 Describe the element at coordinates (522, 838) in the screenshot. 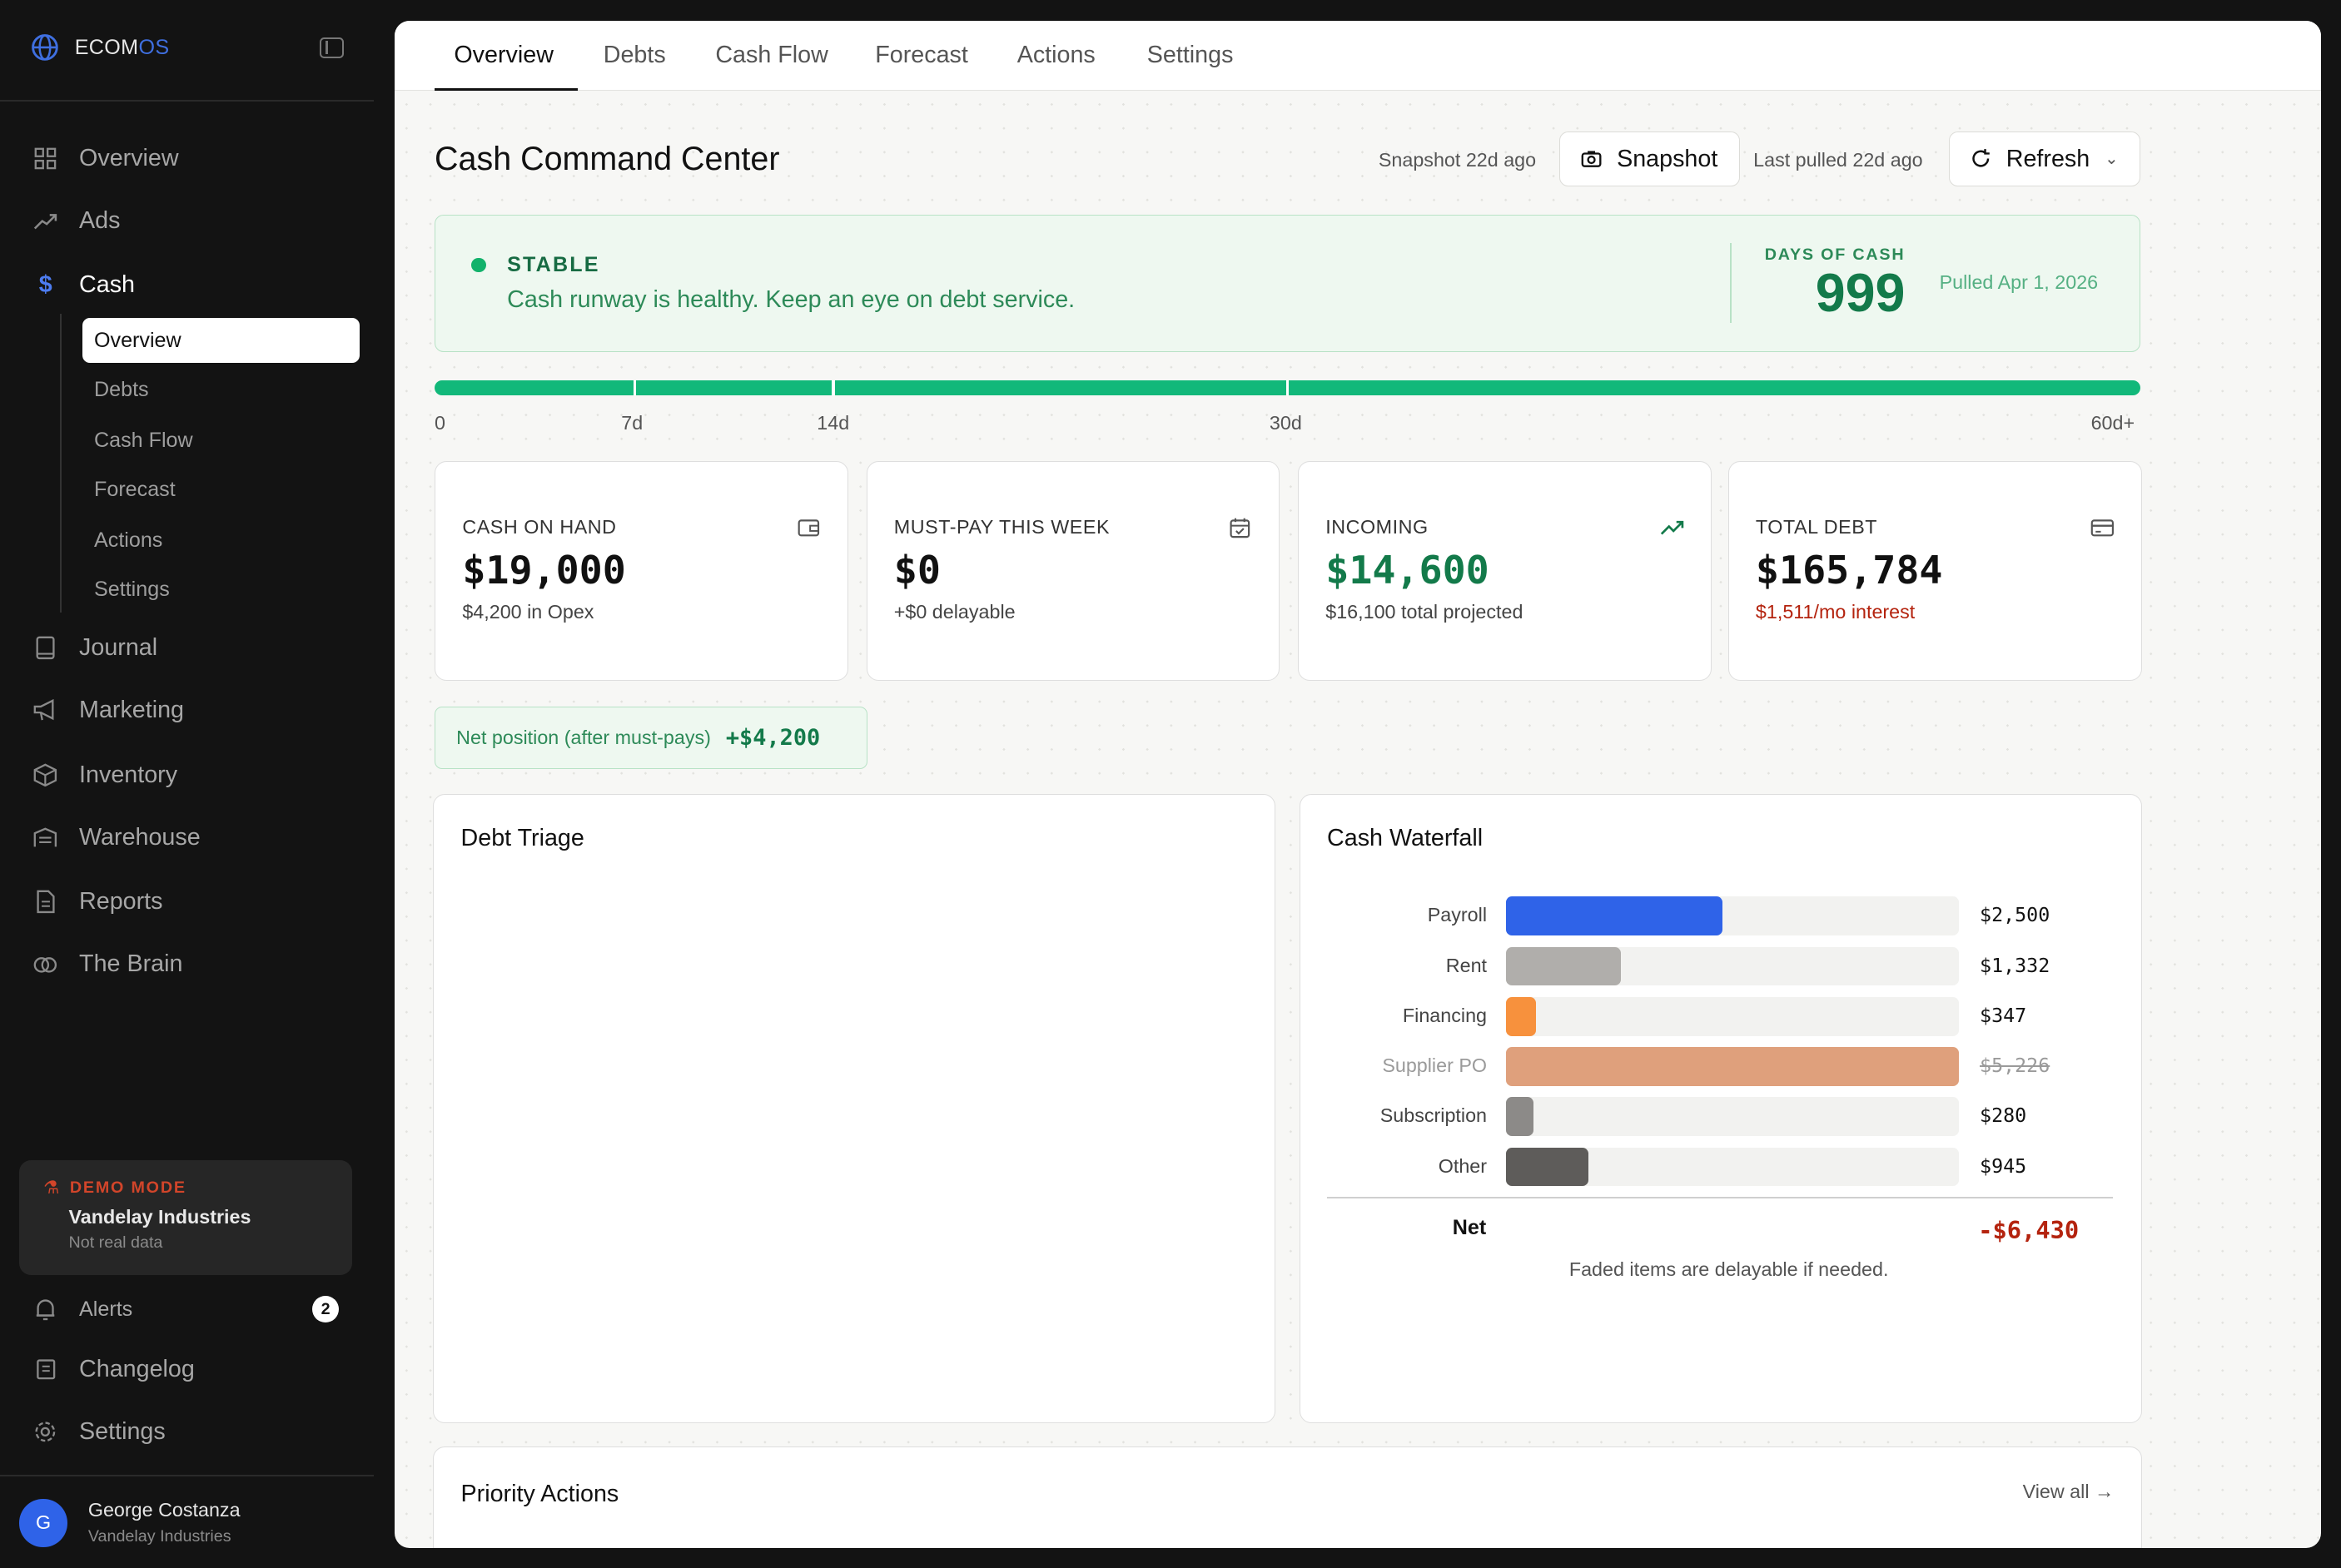

I see `panel-title: Debt Triage` at that location.